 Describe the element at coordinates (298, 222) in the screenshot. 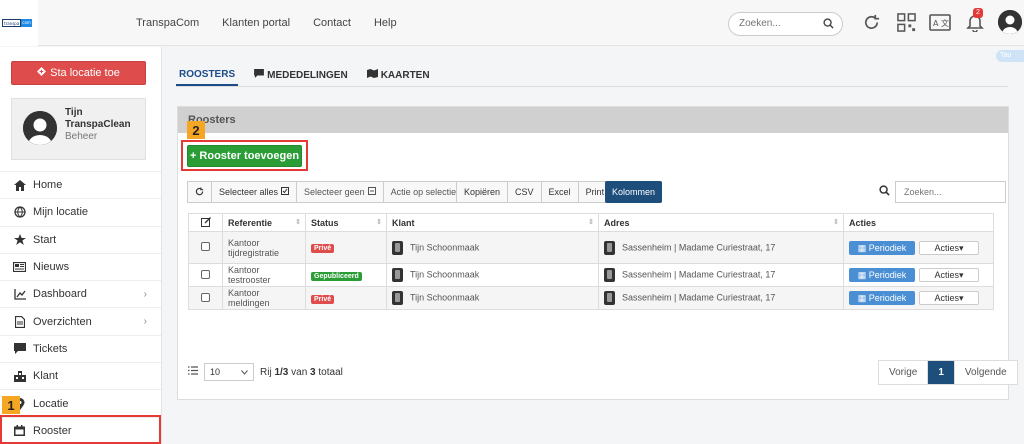

I see `sort-icon: ⇕` at that location.